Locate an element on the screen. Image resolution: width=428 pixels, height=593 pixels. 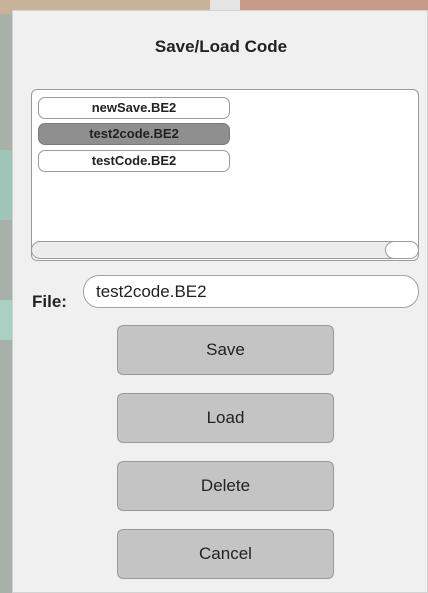
file-label: File: is located at coordinates (49, 301).